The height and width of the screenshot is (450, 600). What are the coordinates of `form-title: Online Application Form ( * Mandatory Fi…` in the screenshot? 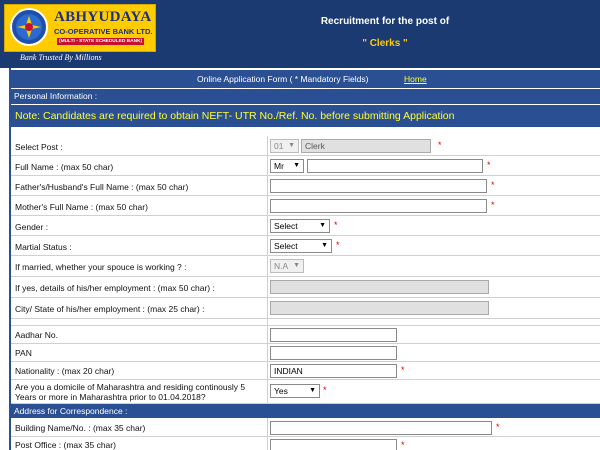 It's located at (283, 79).